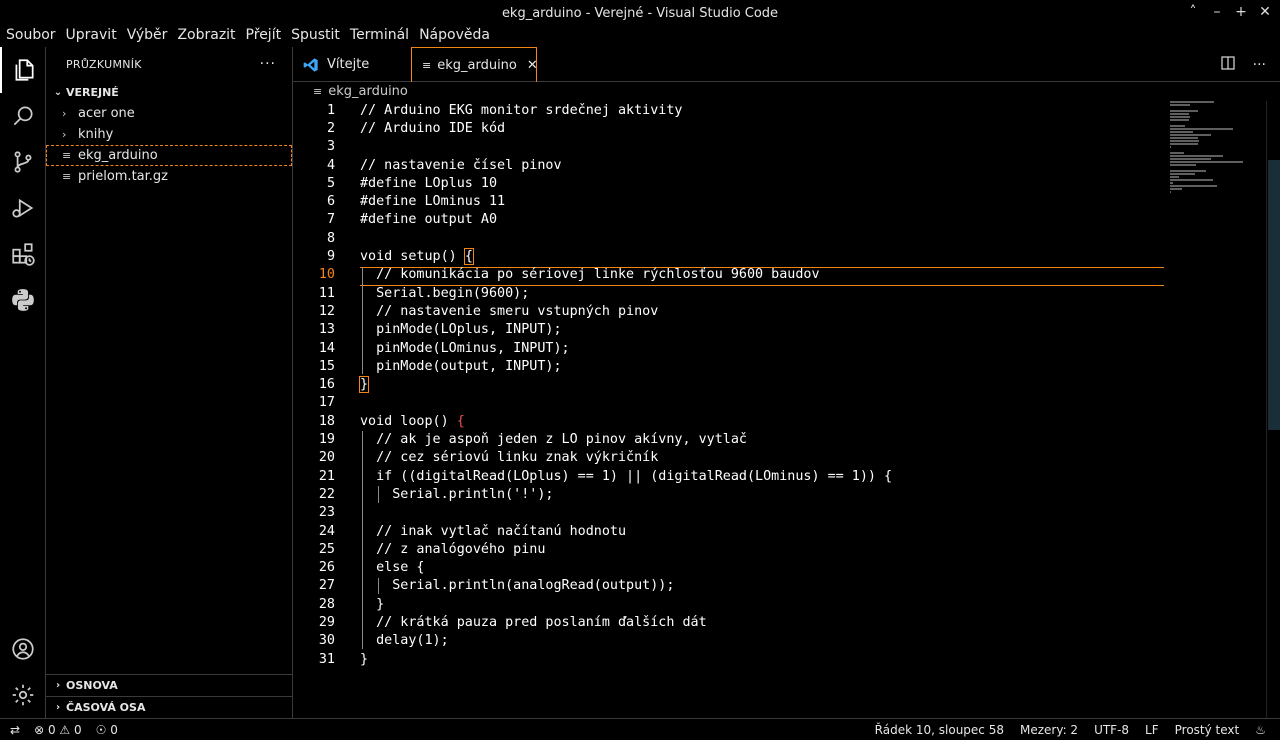 This screenshot has height=740, width=1280. Describe the element at coordinates (326, 330) in the screenshot. I see `line-number: 13` at that location.